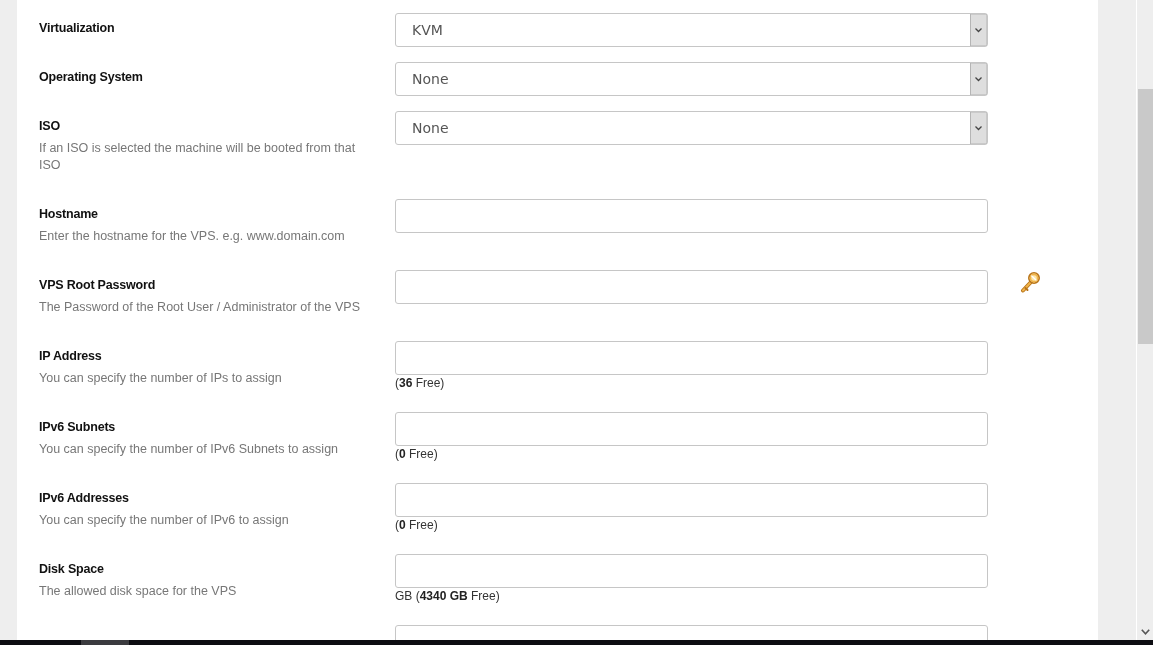 This screenshot has width=1153, height=645. What do you see at coordinates (189, 449) in the screenshot?
I see `field-description: You can specify the number of IPv6 Subnets to assign` at bounding box center [189, 449].